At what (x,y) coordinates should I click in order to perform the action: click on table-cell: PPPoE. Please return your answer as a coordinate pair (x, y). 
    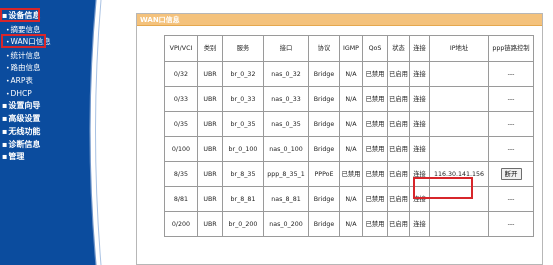
    Looking at the image, I should click on (324, 174).